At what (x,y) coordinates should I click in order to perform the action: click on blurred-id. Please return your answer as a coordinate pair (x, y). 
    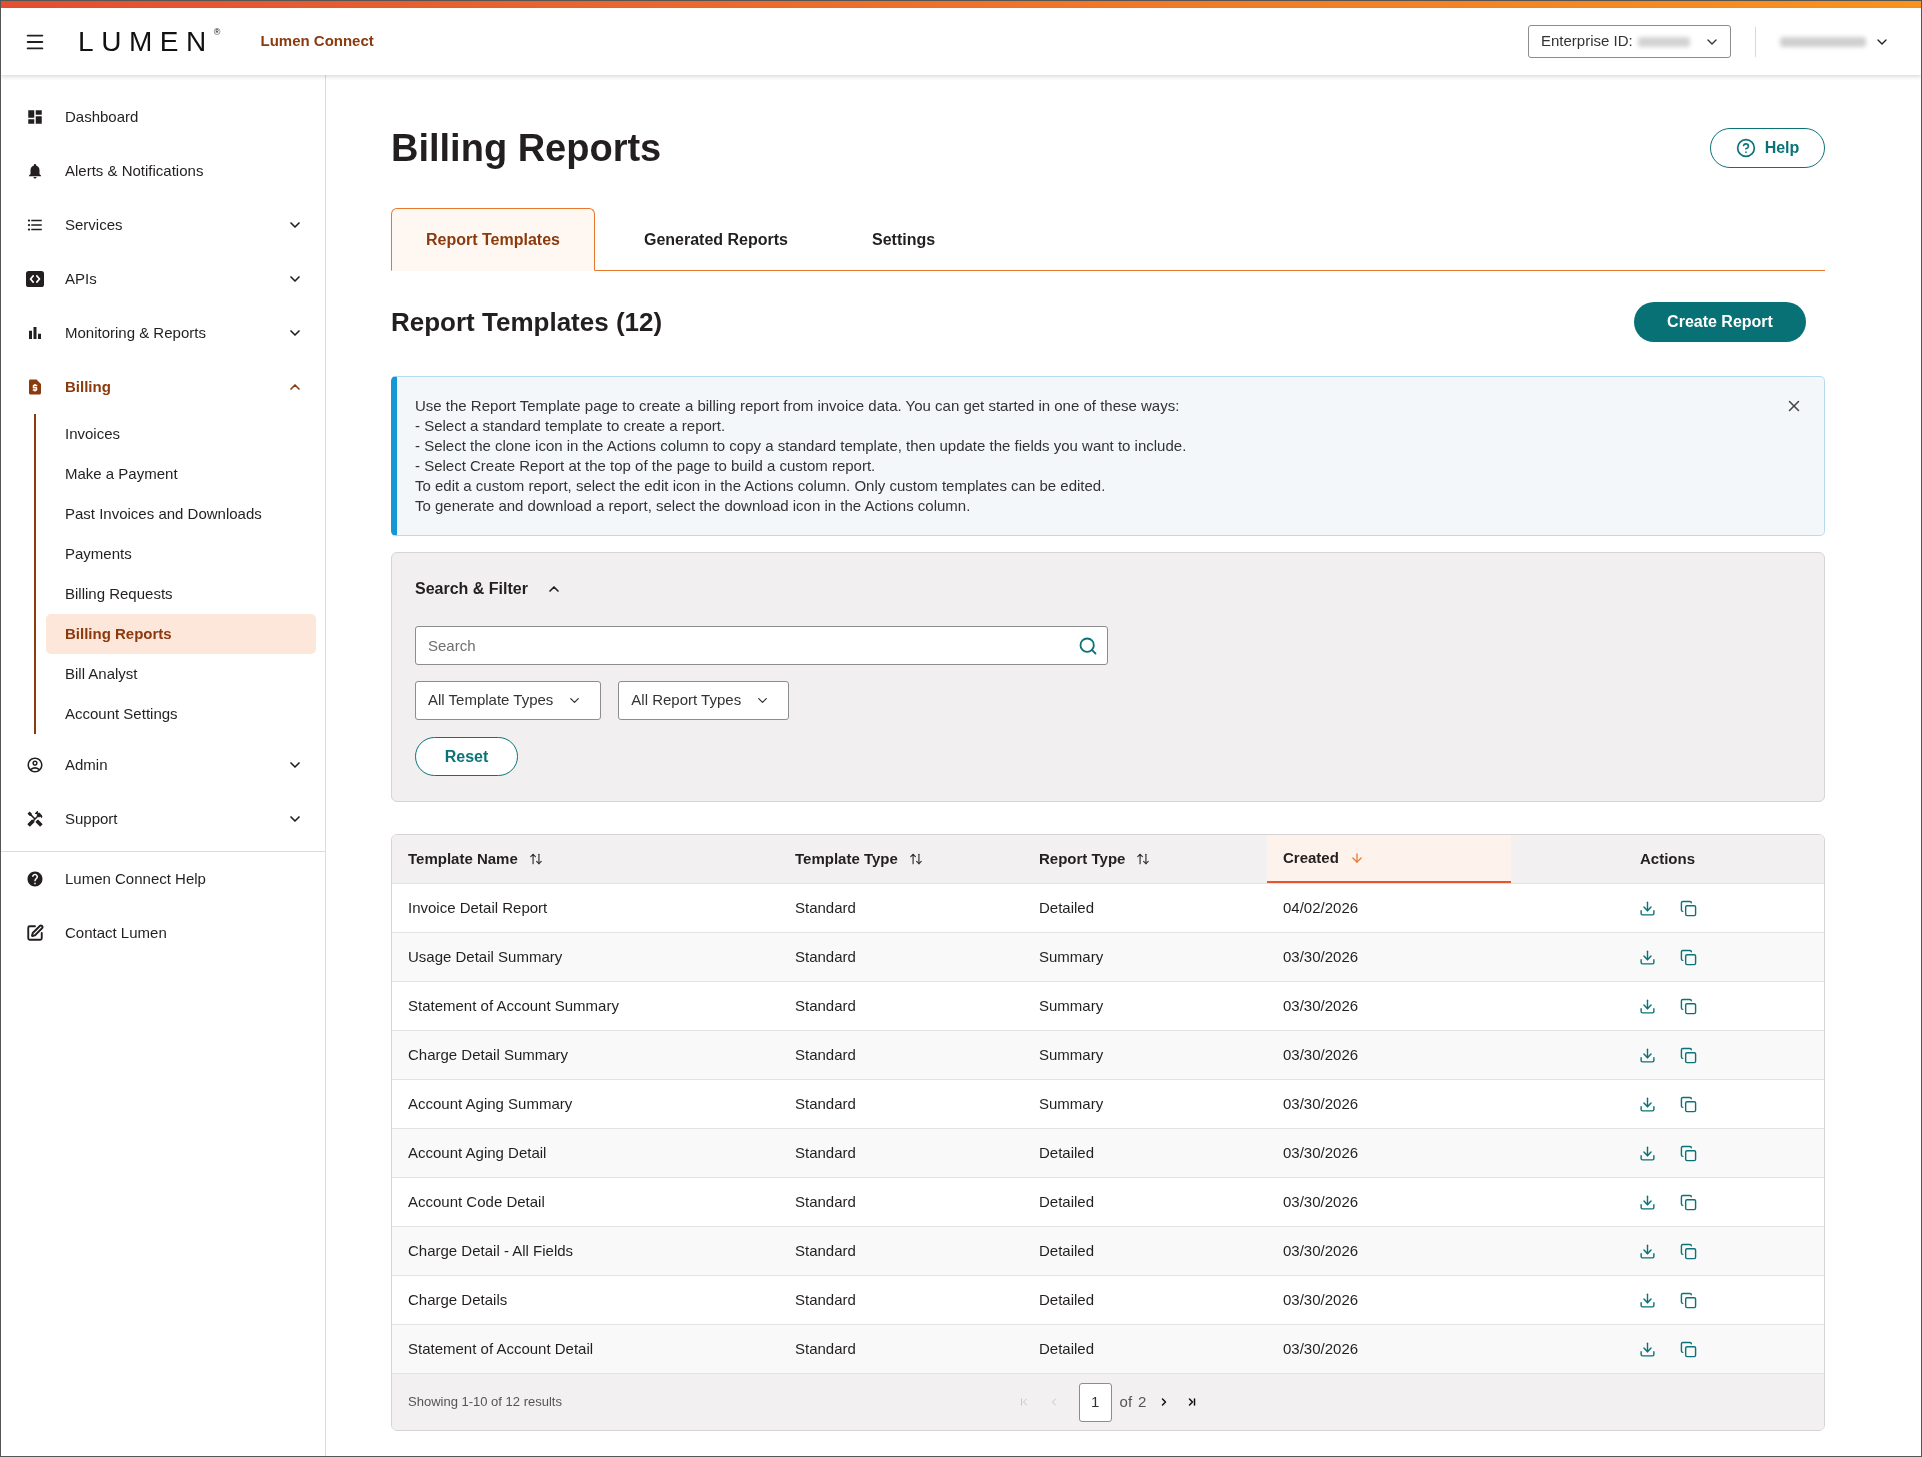
    Looking at the image, I should click on (1663, 41).